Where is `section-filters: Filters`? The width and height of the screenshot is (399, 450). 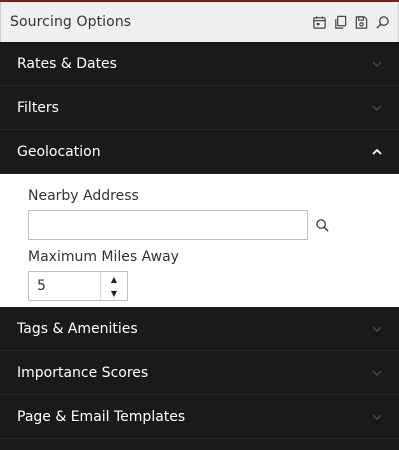
section-filters: Filters is located at coordinates (199, 108).